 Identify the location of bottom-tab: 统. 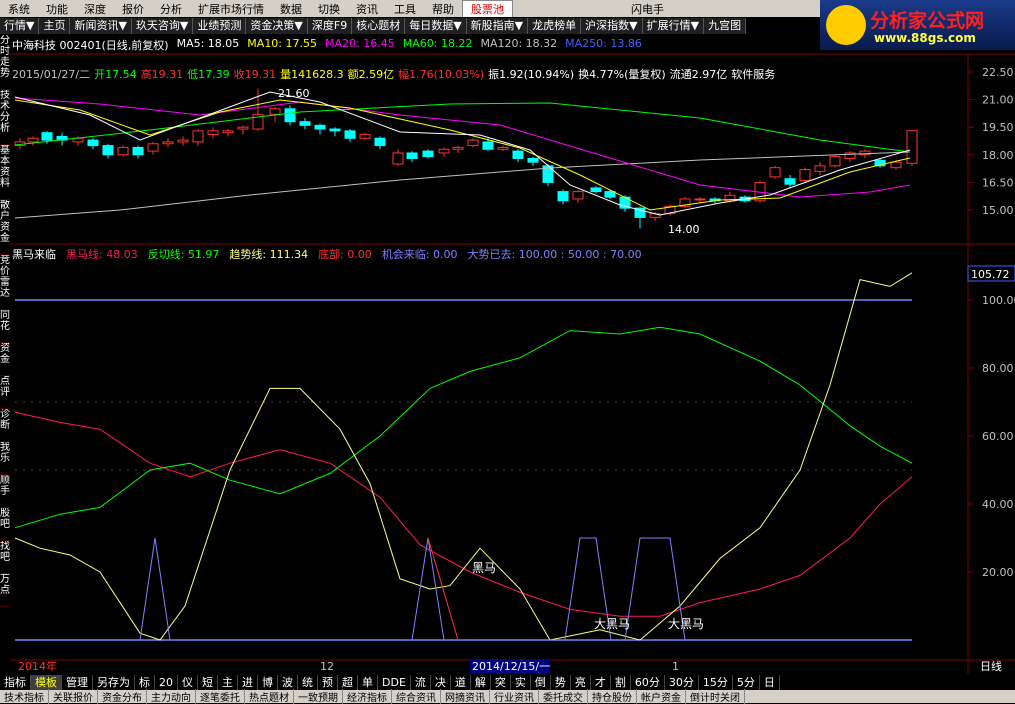
(308, 682).